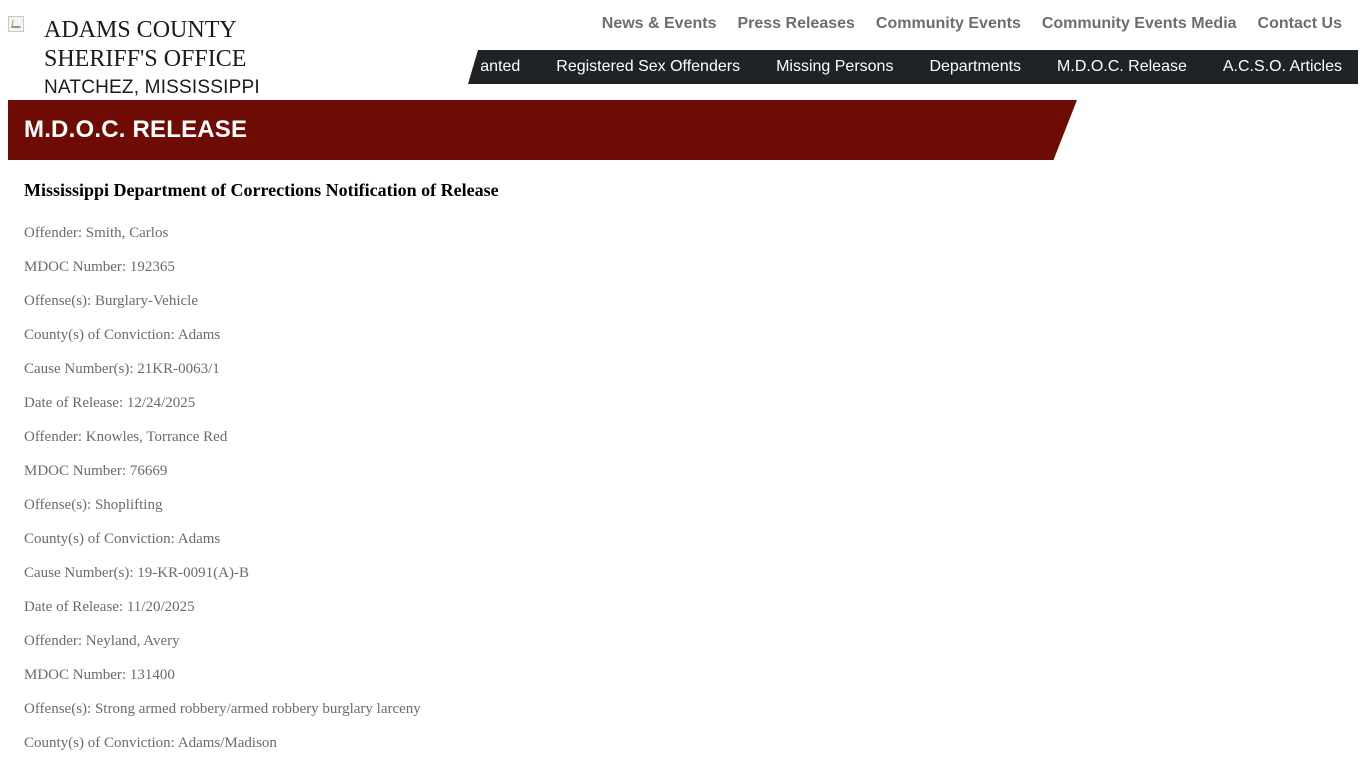  I want to click on broken-logo-image-icon, so click(16, 24).